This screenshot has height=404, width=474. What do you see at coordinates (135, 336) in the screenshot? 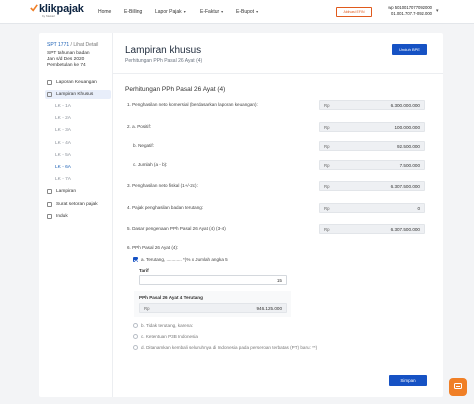
I see `option-c-radio` at bounding box center [135, 336].